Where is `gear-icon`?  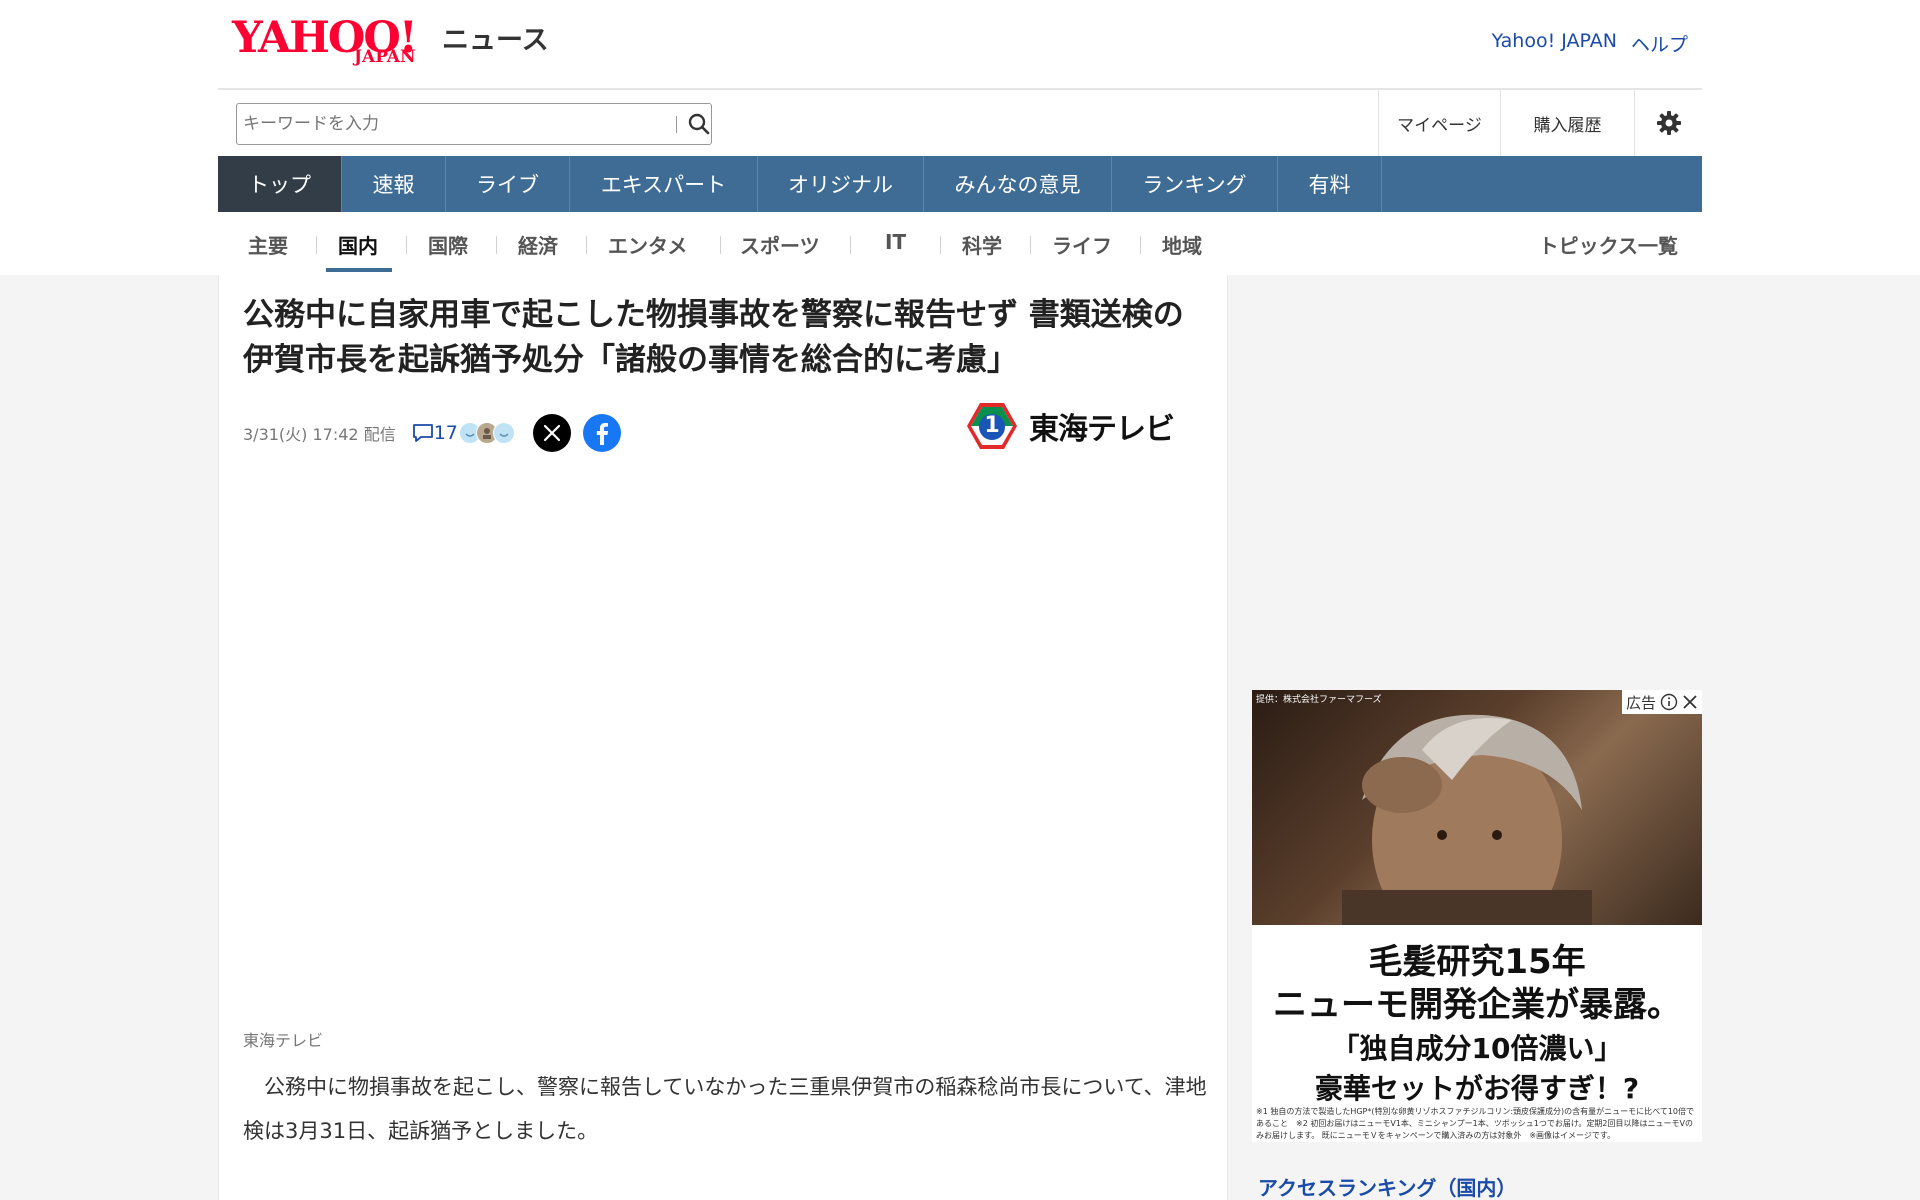
gear-icon is located at coordinates (1668, 123).